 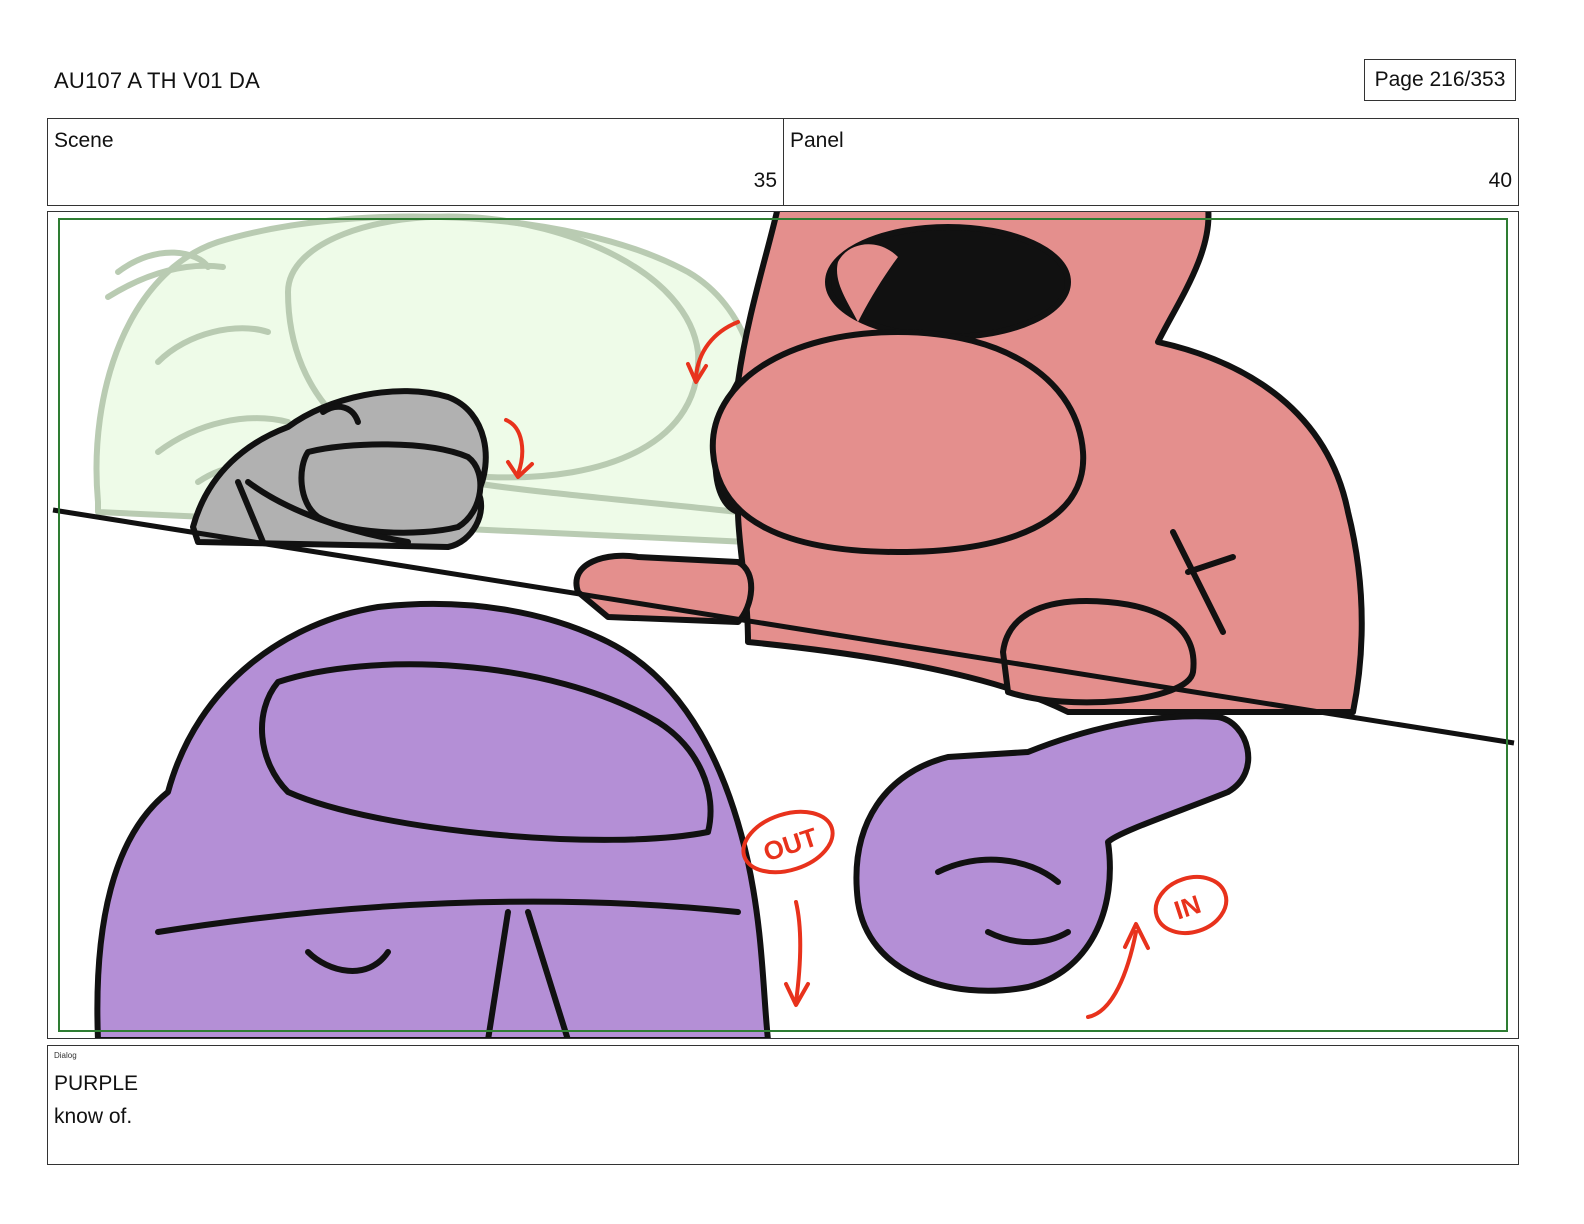 I want to click on dialog-box: Dialog PURPLE know of., so click(x=783, y=1105).